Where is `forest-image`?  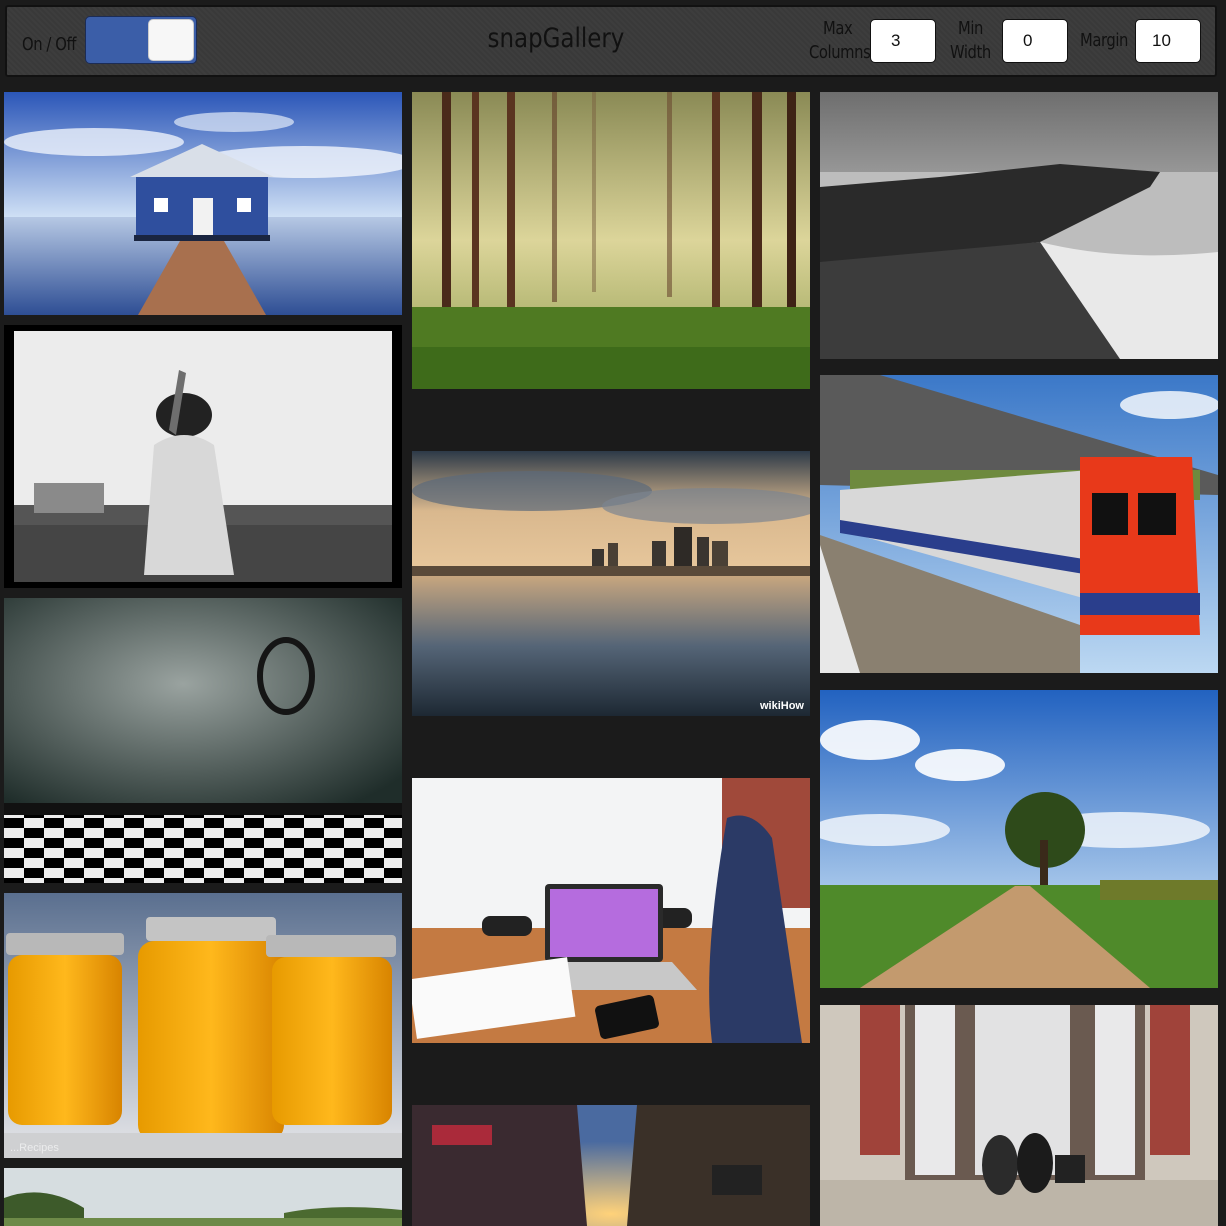 forest-image is located at coordinates (611, 240).